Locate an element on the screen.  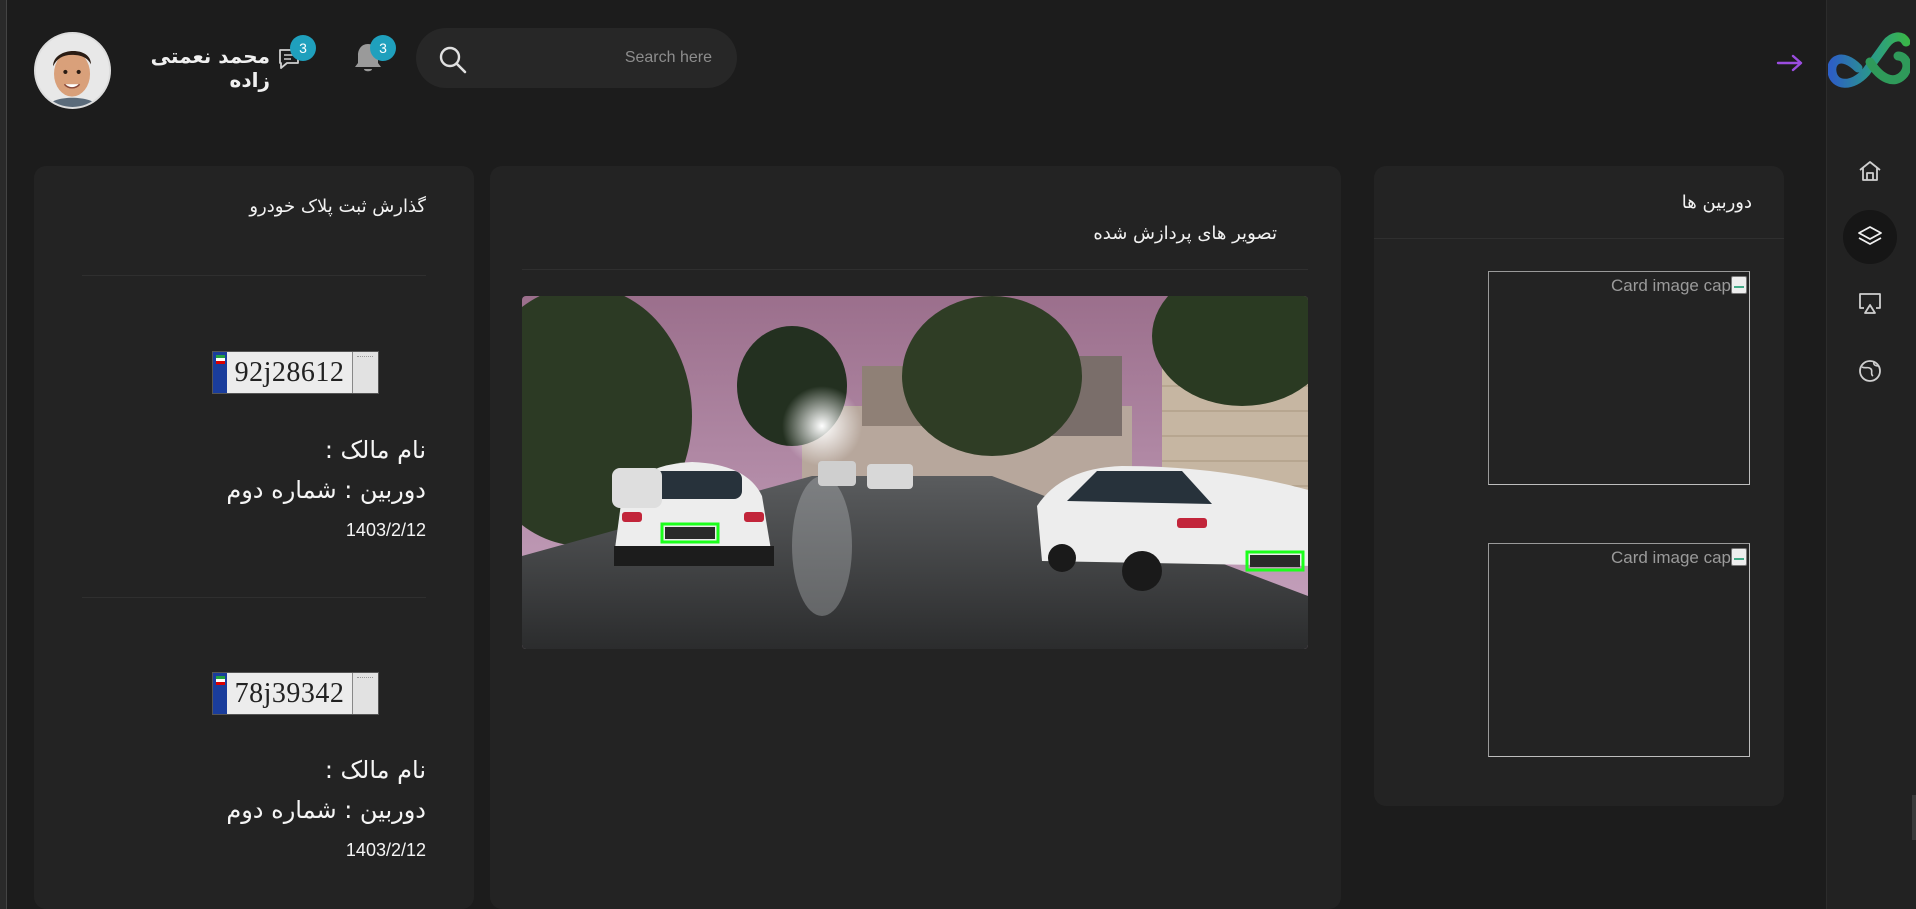
collapse-sidebar-button is located at coordinates (1790, 63).